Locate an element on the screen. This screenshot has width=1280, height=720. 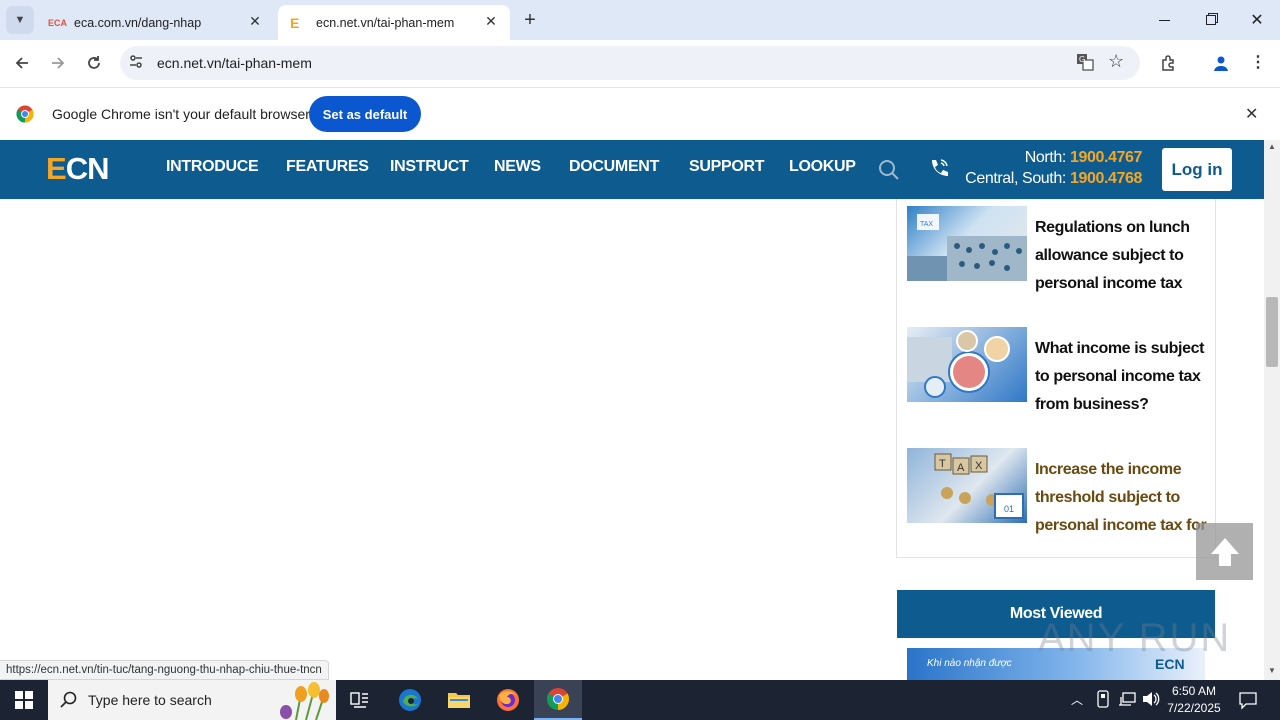
reload-button is located at coordinates (94, 63).